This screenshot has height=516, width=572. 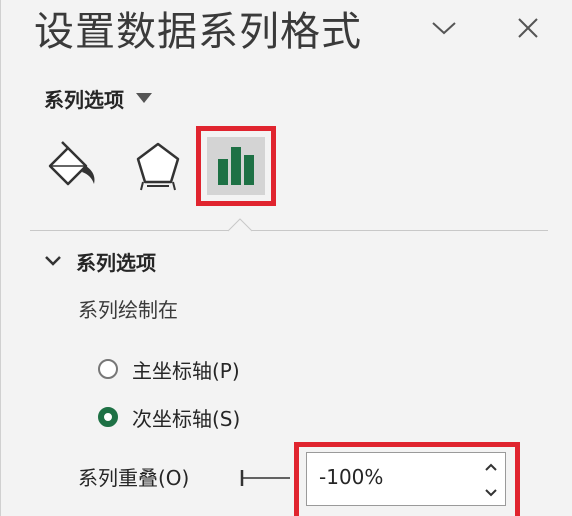 What do you see at coordinates (134, 478) in the screenshot?
I see `series-overlap-label: 系列重叠(O)` at bounding box center [134, 478].